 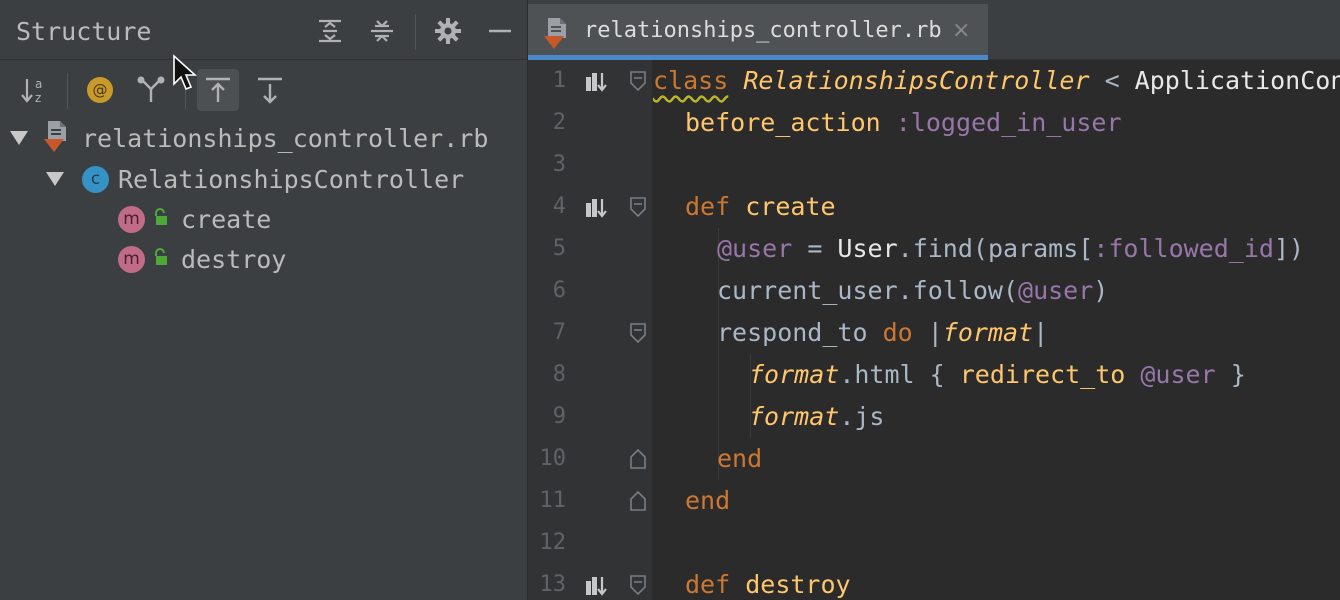 What do you see at coordinates (758, 32) in the screenshot?
I see `editor-tab: relationships_controller.rb ×` at bounding box center [758, 32].